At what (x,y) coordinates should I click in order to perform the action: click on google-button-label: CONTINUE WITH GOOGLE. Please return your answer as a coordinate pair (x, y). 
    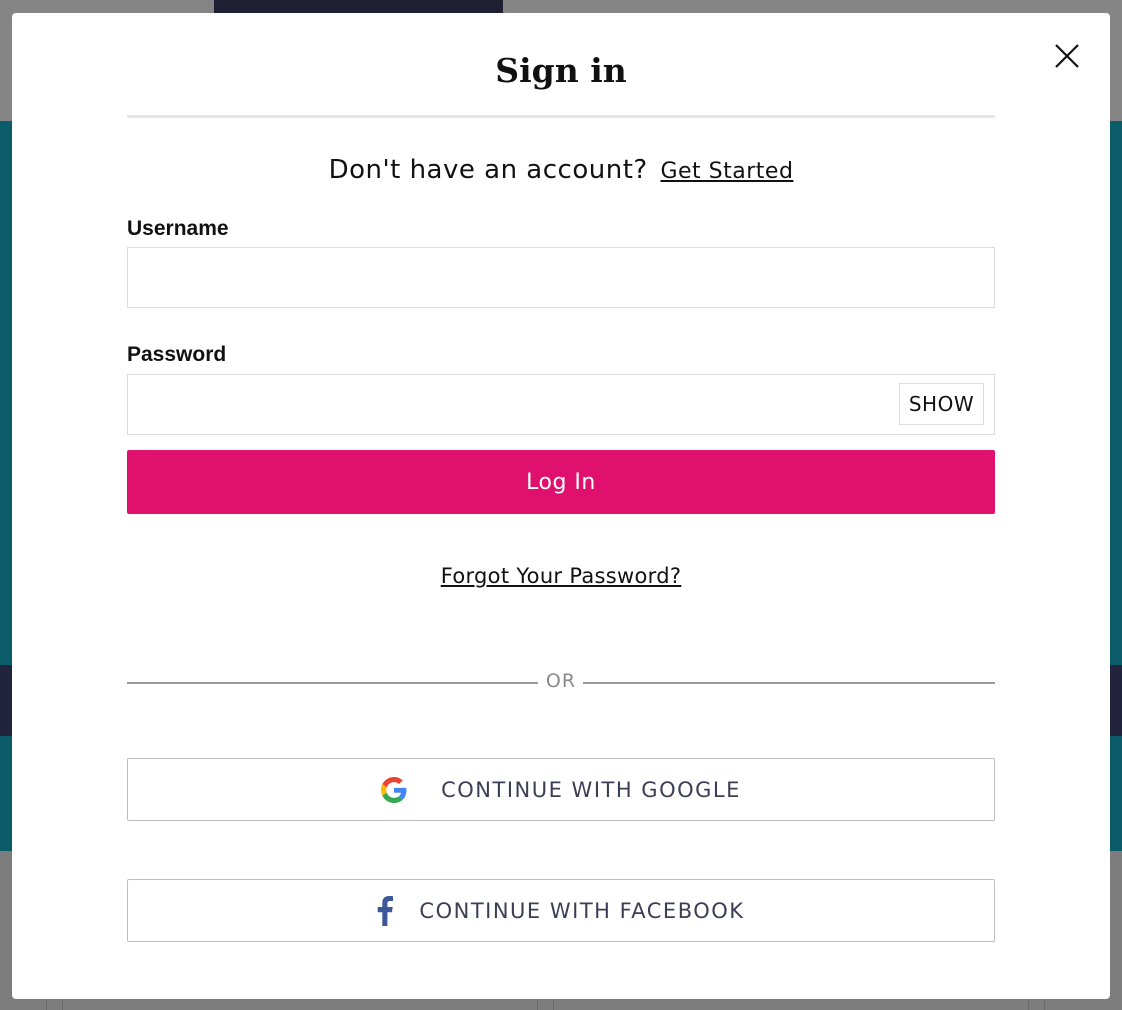
    Looking at the image, I should click on (591, 789).